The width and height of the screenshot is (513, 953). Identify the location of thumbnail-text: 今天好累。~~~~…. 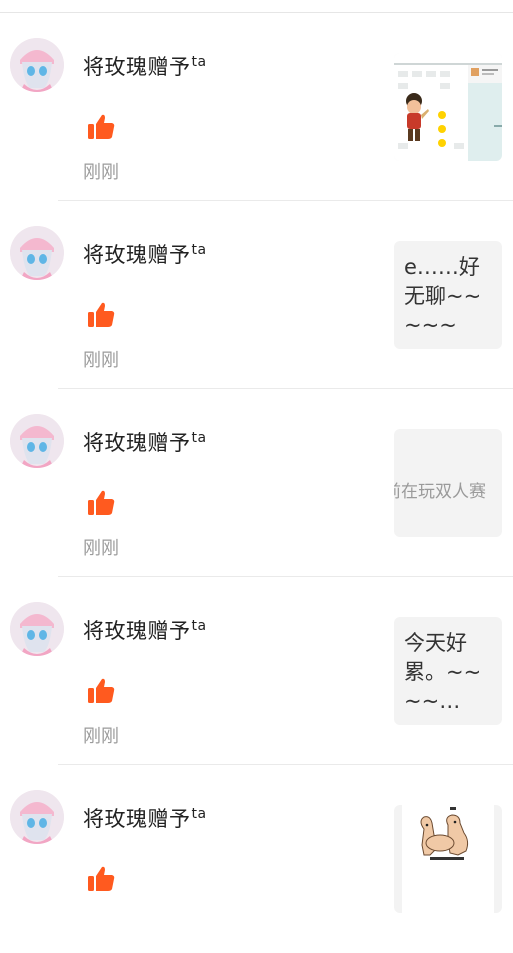
(443, 672).